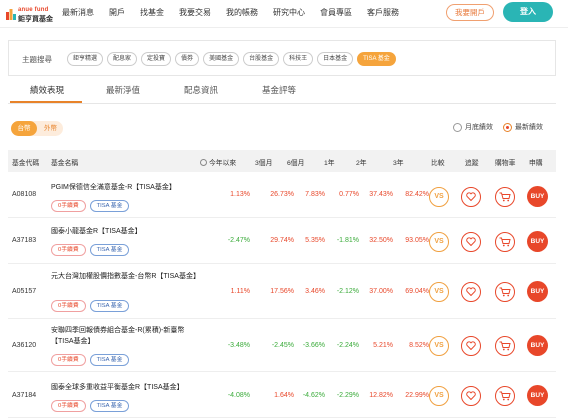 The image size is (568, 420). I want to click on perf-y1: -2.24%, so click(347, 345).